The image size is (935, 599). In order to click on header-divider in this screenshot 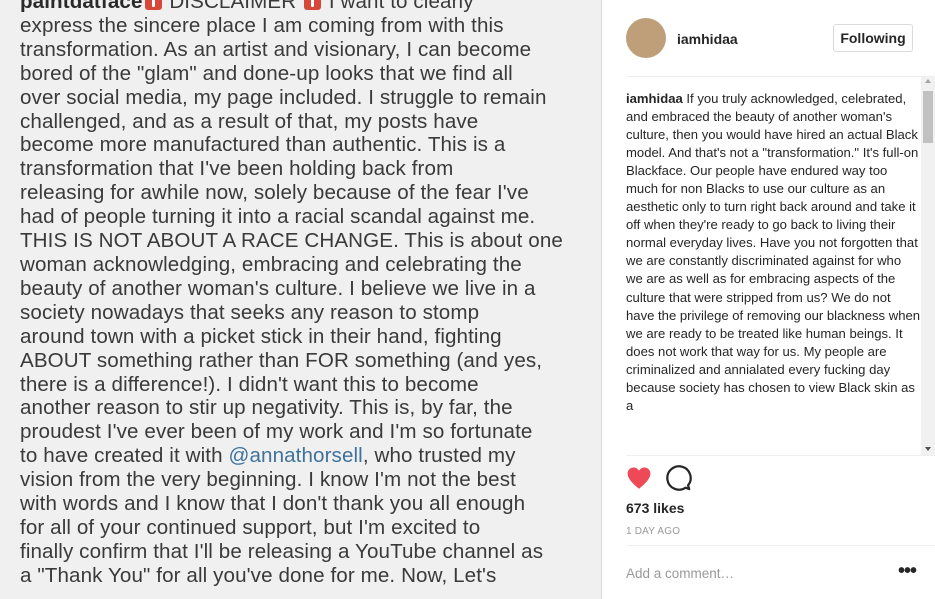, I will do `click(780, 76)`.